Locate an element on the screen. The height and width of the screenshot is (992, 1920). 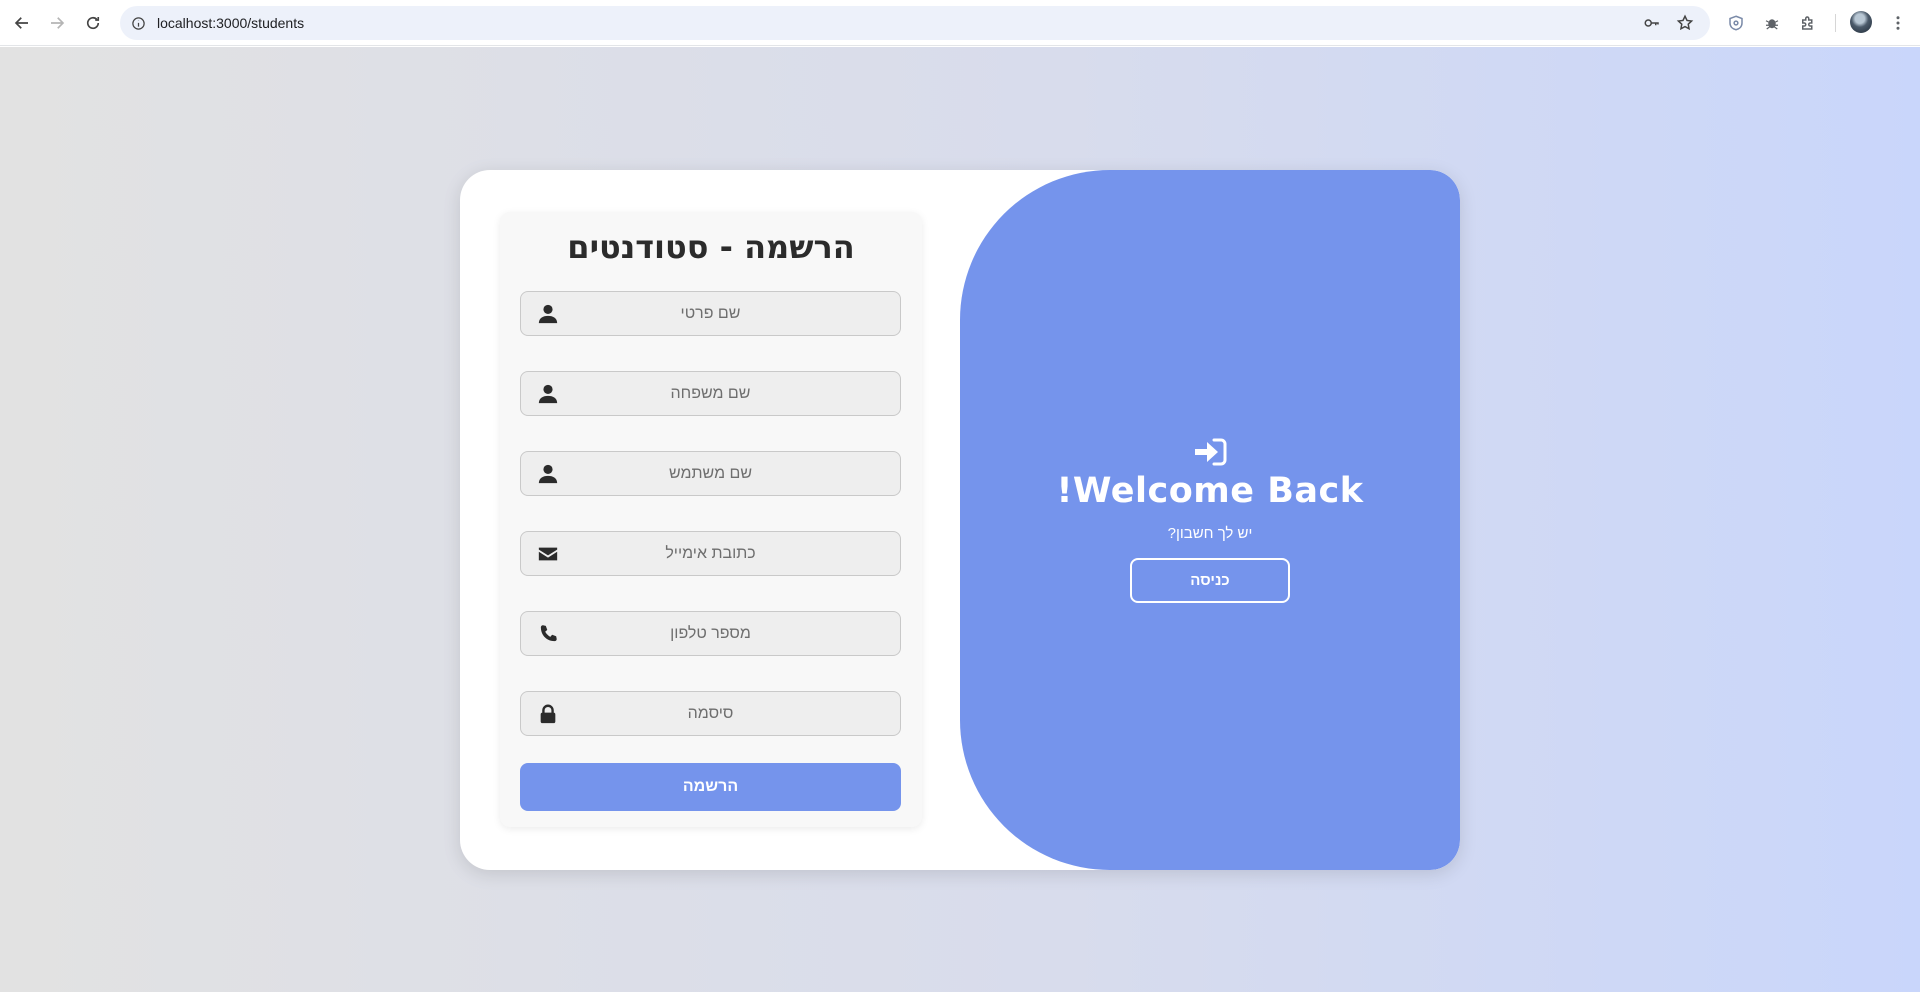
email-input is located at coordinates (710, 553).